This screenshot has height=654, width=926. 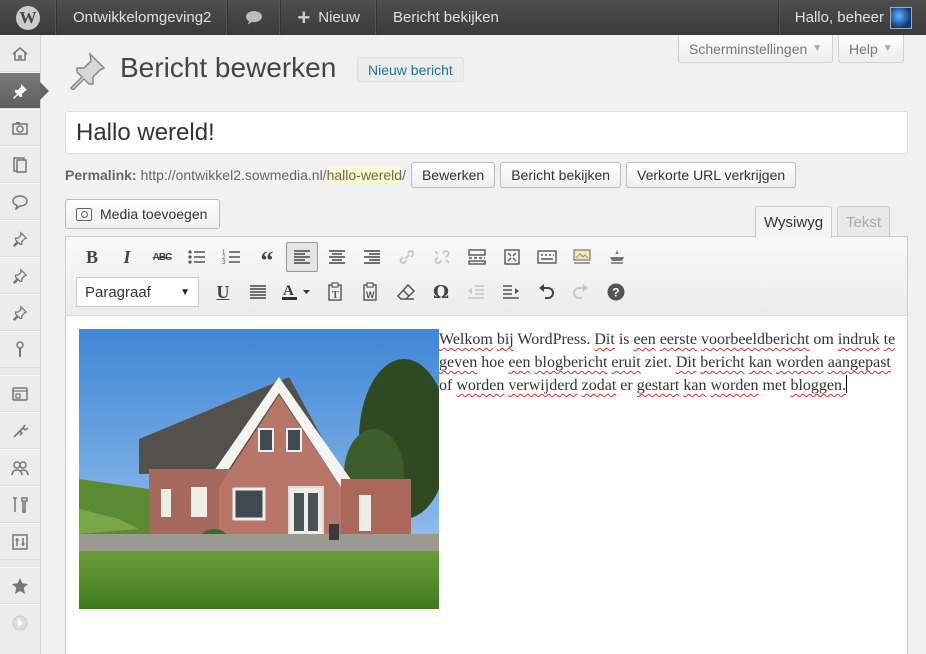 I want to click on permalink-slug: hallo-wereld, so click(x=364, y=175).